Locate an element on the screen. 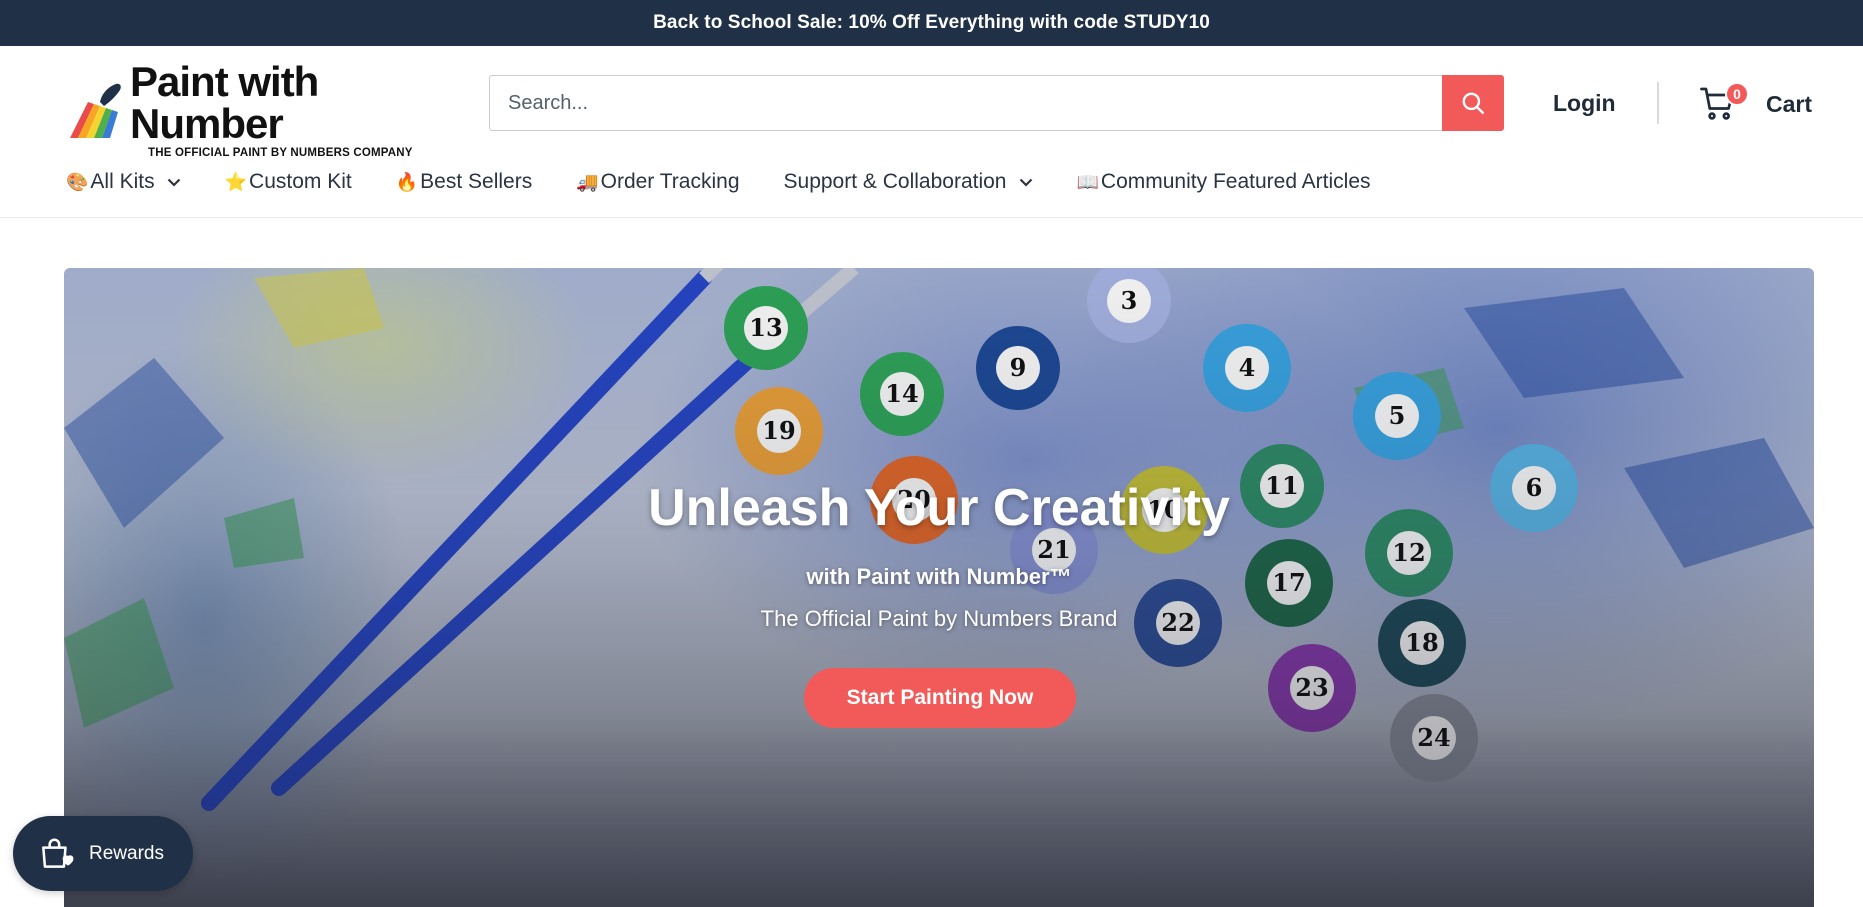 The image size is (1863, 907). nav-item-custom-kit: ⭐ Custom Kit is located at coordinates (288, 182).